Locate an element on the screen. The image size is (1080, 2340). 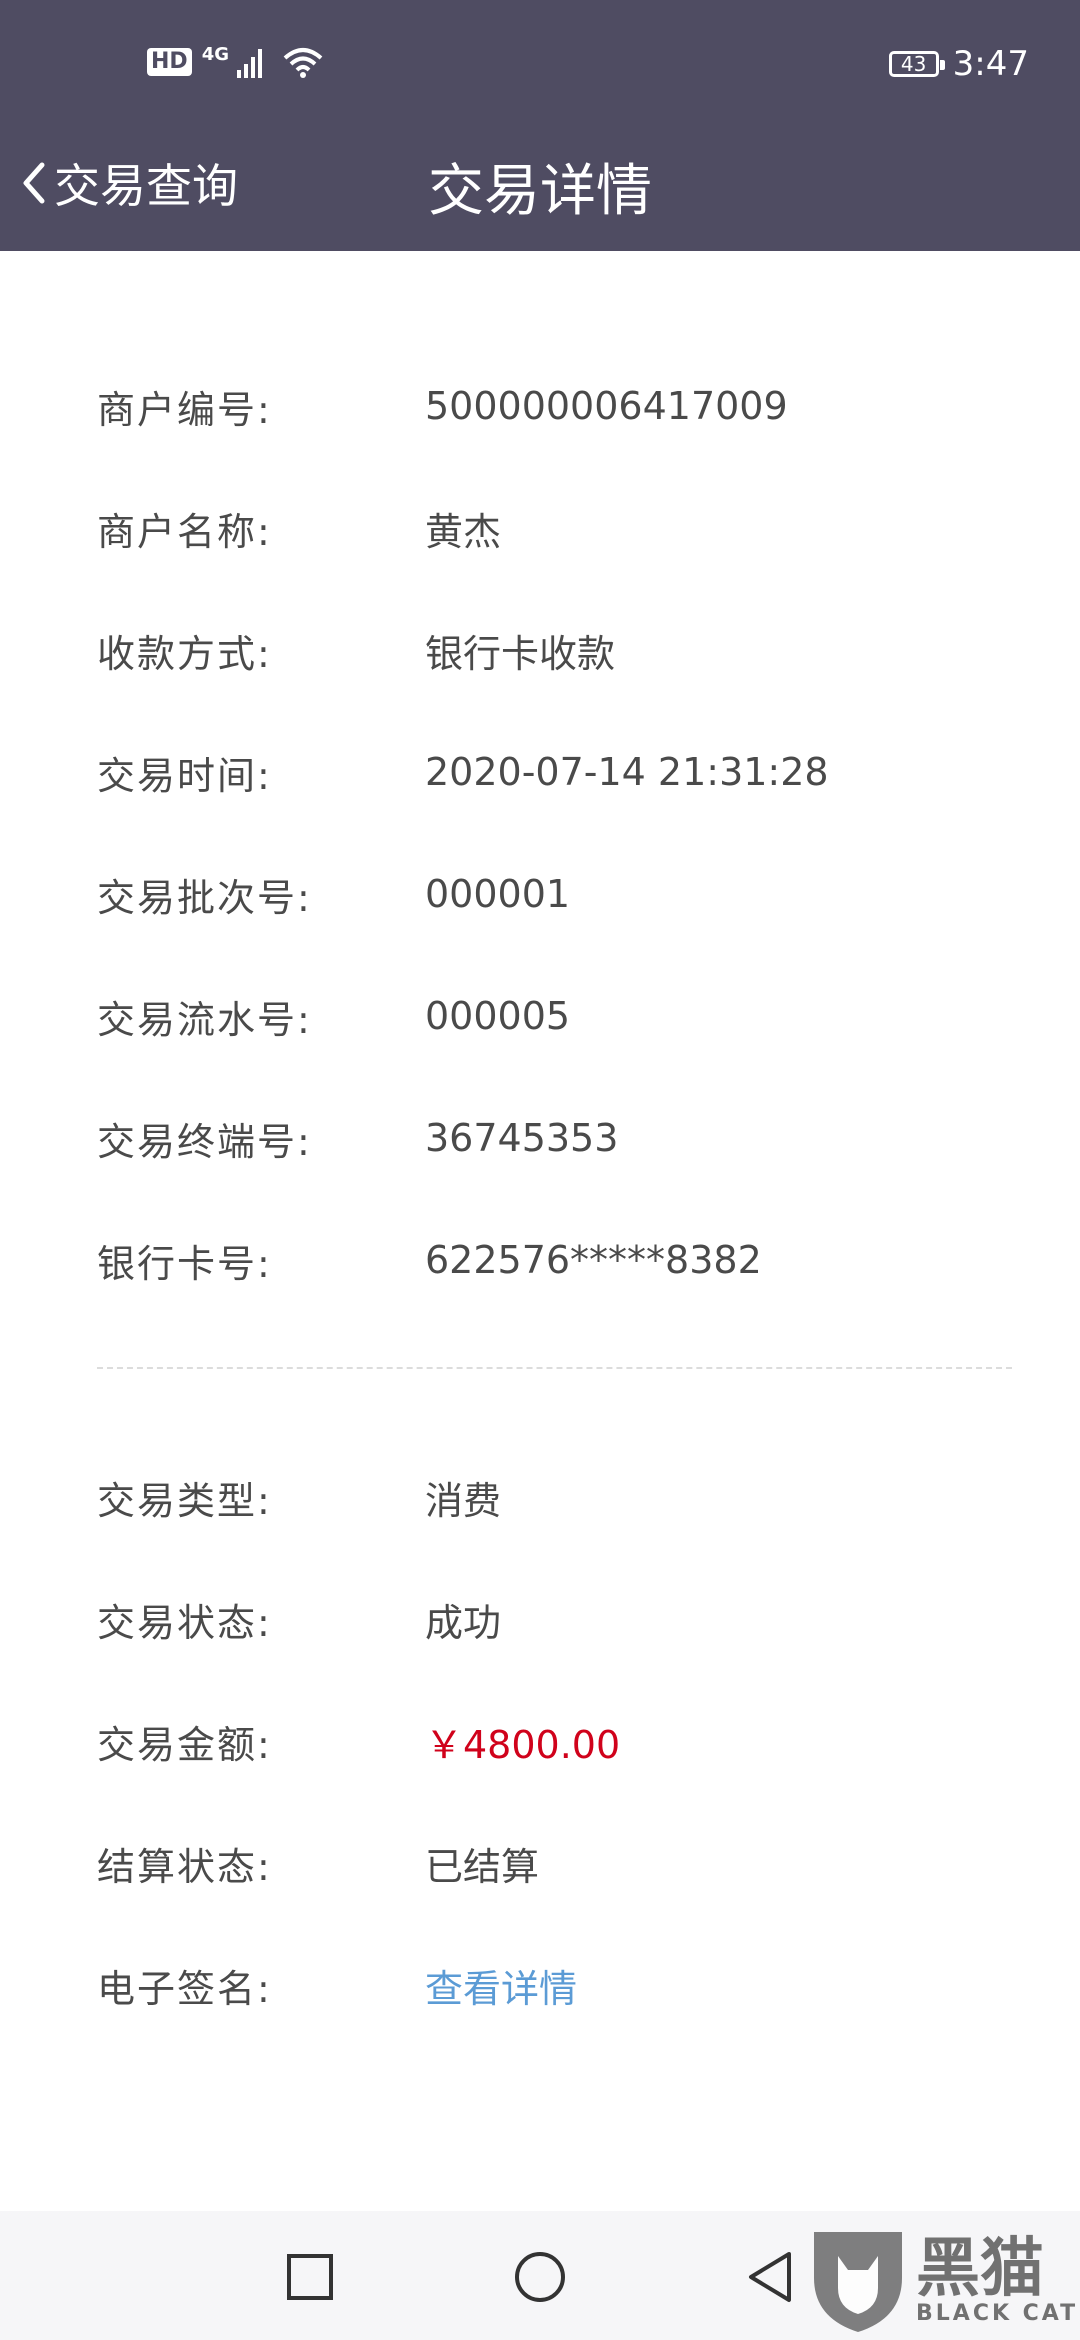
row-label: 交易状态: is located at coordinates (184, 1622).